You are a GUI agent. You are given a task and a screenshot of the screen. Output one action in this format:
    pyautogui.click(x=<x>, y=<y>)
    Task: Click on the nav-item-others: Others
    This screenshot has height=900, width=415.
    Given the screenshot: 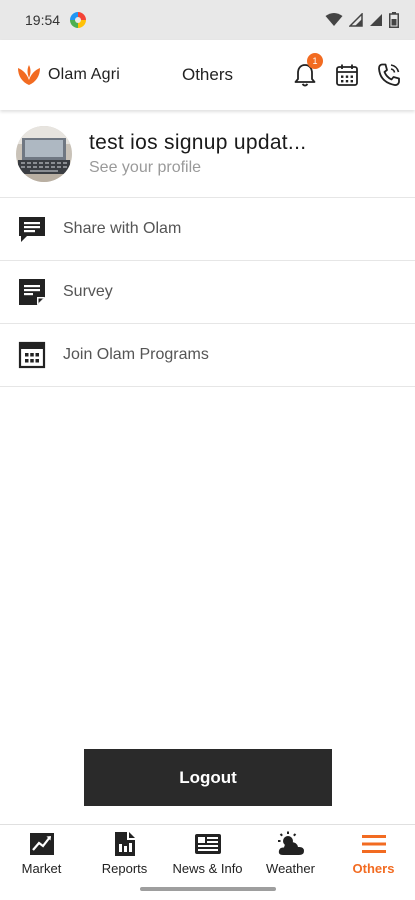 What is the action you would take?
    pyautogui.click(x=373, y=854)
    